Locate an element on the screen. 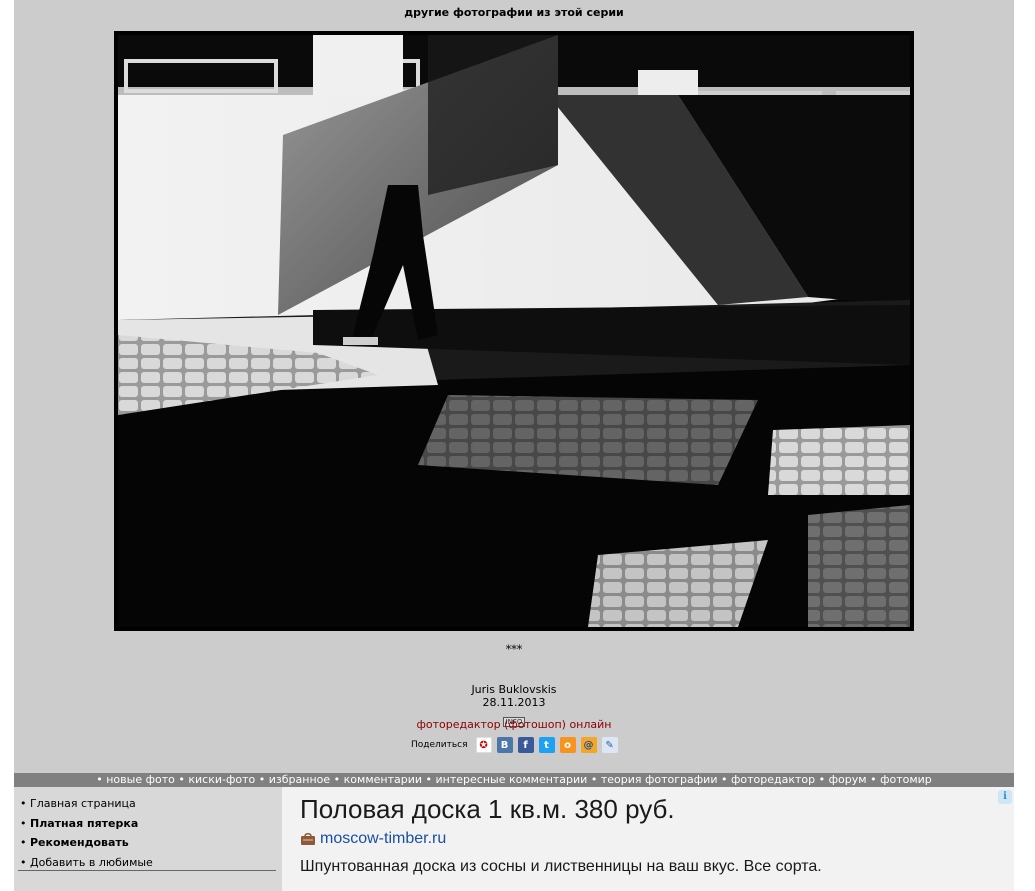 This screenshot has height=891, width=1035. vk-icon: В is located at coordinates (504, 745).